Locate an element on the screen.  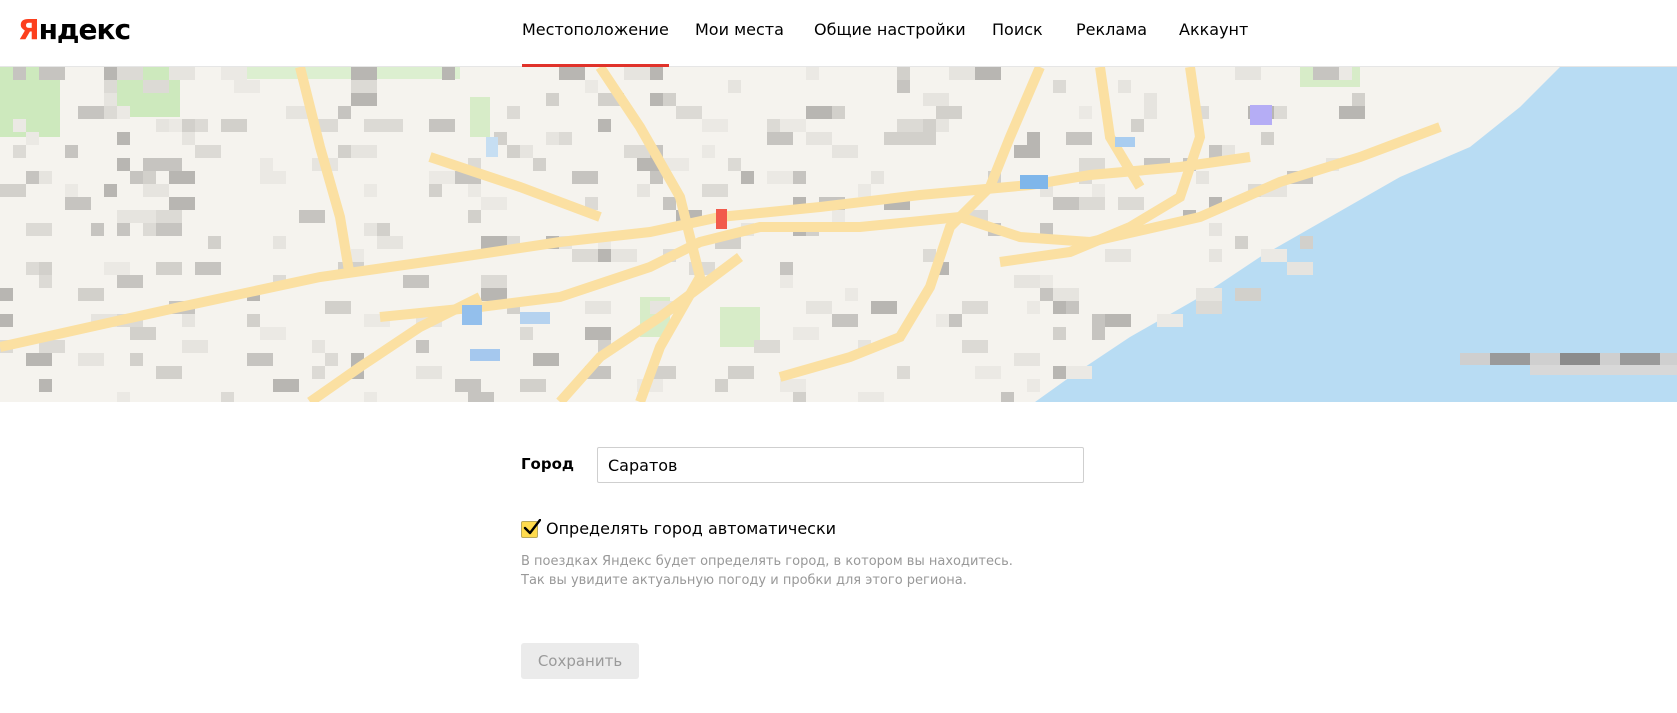
auto-detect-checkbox is located at coordinates (531, 528).